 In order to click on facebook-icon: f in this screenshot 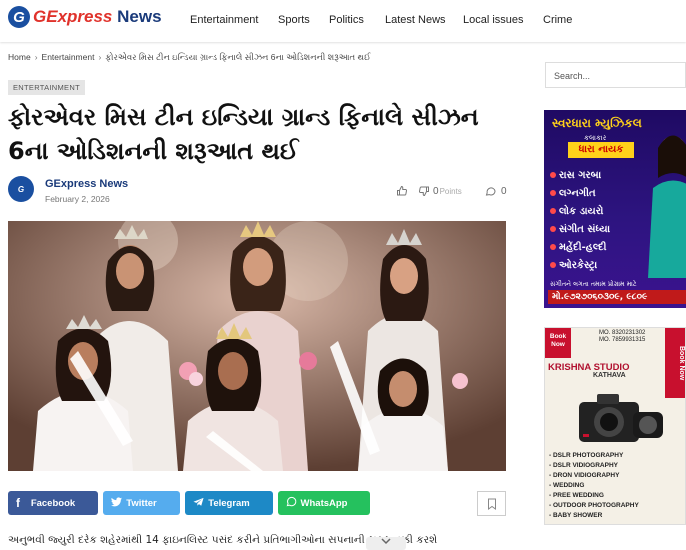, I will do `click(18, 503)`.